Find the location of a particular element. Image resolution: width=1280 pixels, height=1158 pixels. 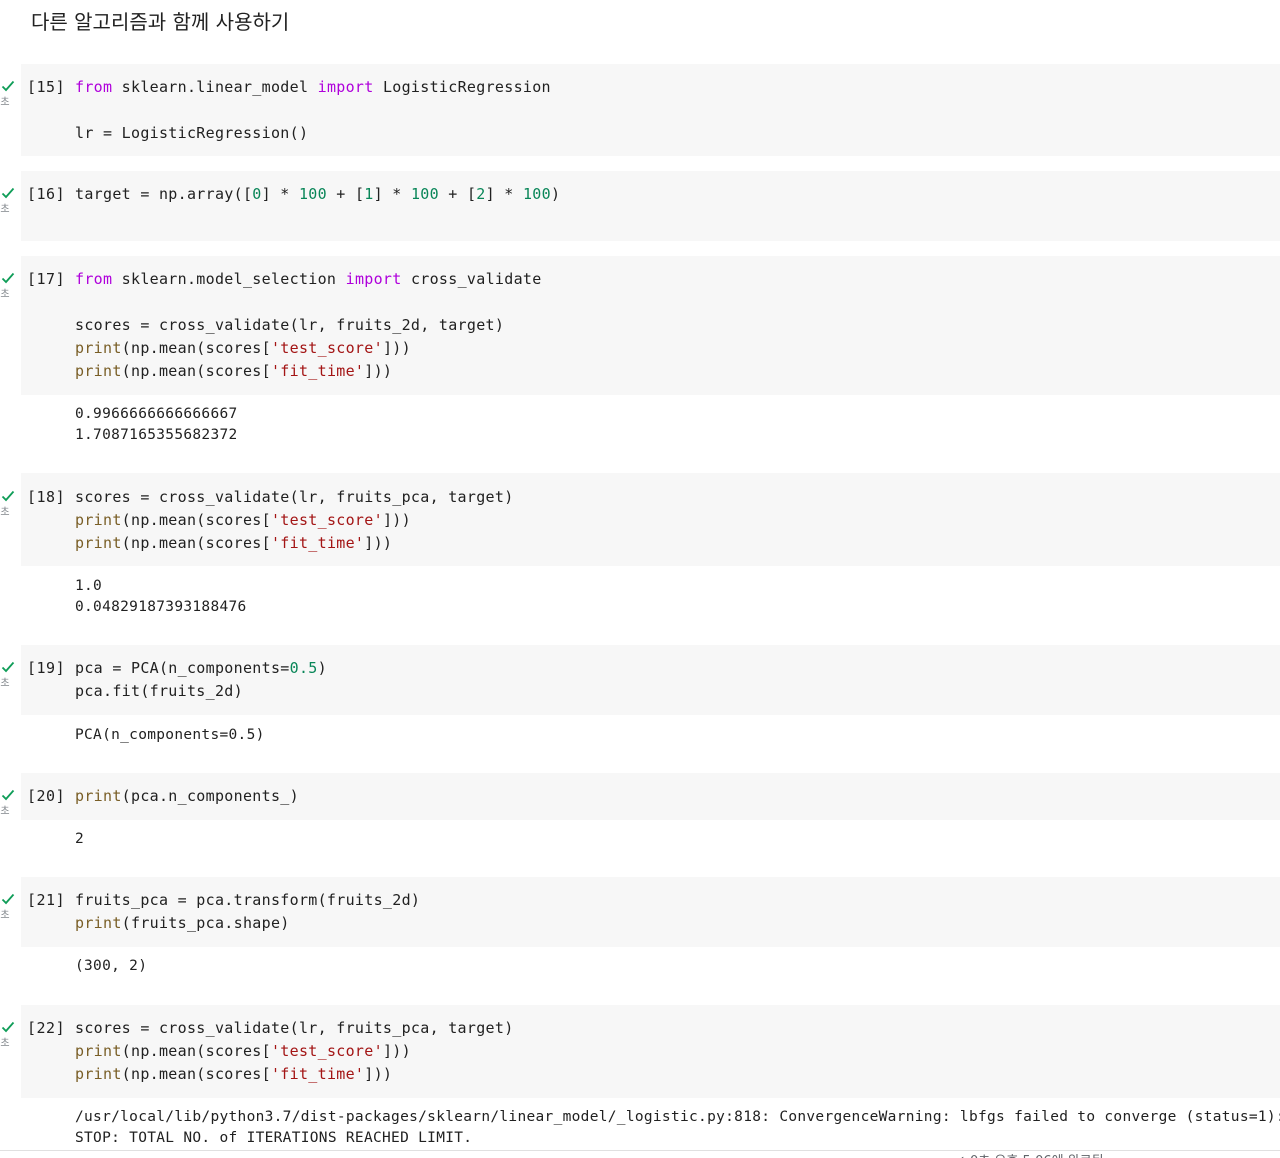

output-line: 2 is located at coordinates (80, 839).